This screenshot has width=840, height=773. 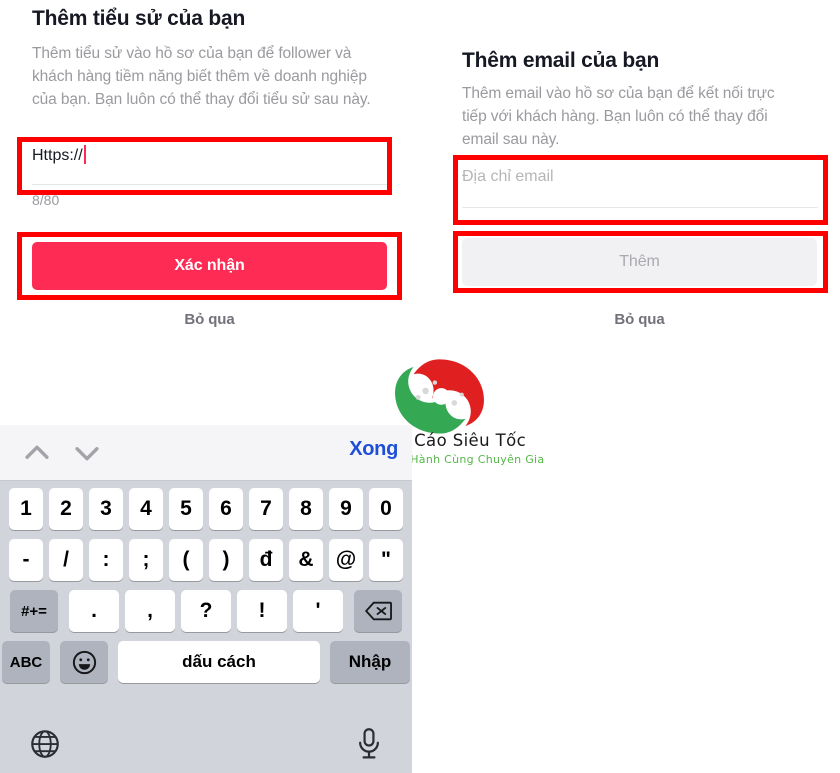 I want to click on key-comma: ,, so click(x=150, y=611).